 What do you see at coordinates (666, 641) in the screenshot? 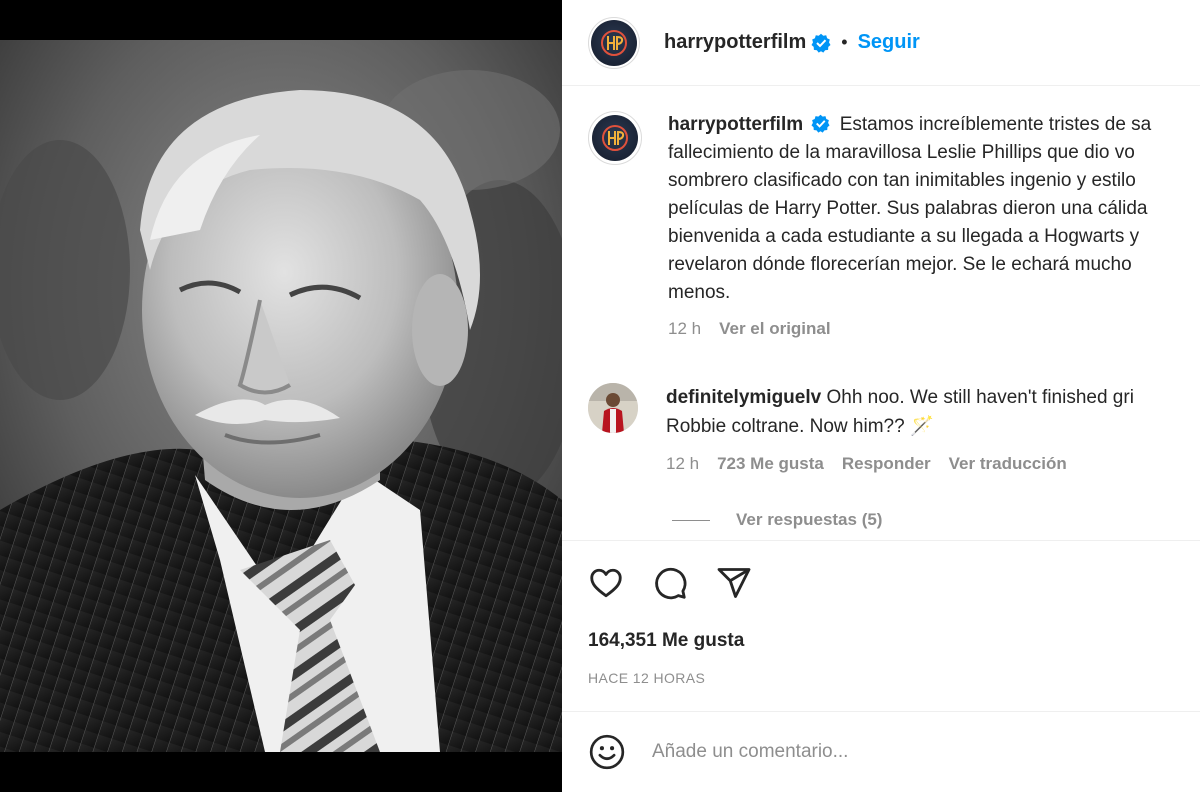
I see `likes-count: 164,351 Me gusta` at bounding box center [666, 641].